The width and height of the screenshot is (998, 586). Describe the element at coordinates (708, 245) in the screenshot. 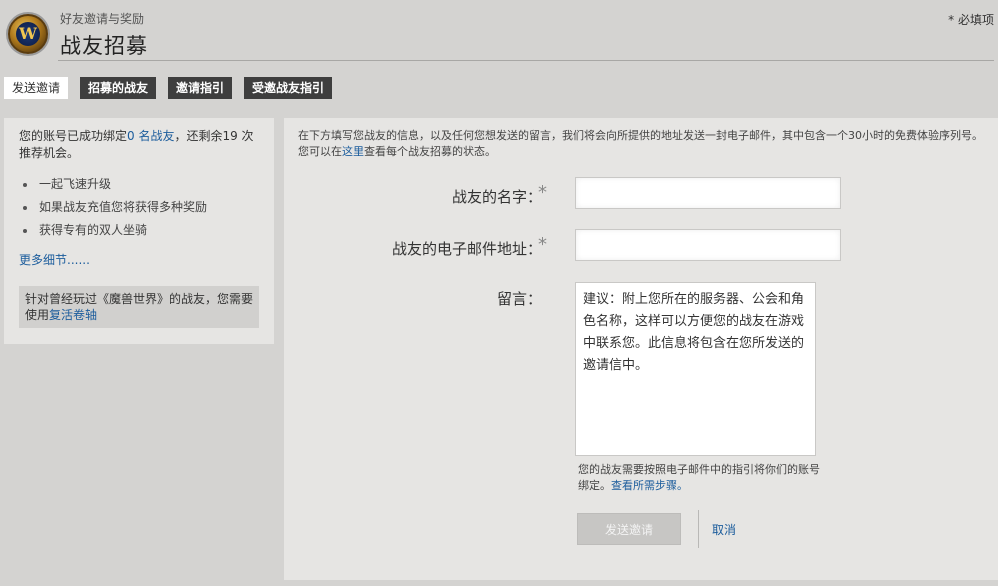

I see `friend-email-input` at that location.